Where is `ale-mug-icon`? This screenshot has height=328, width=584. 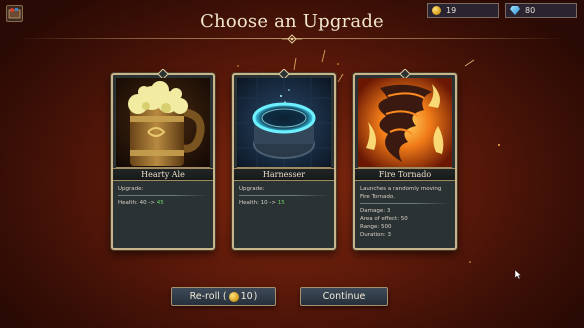
ale-mug-icon is located at coordinates (163, 122).